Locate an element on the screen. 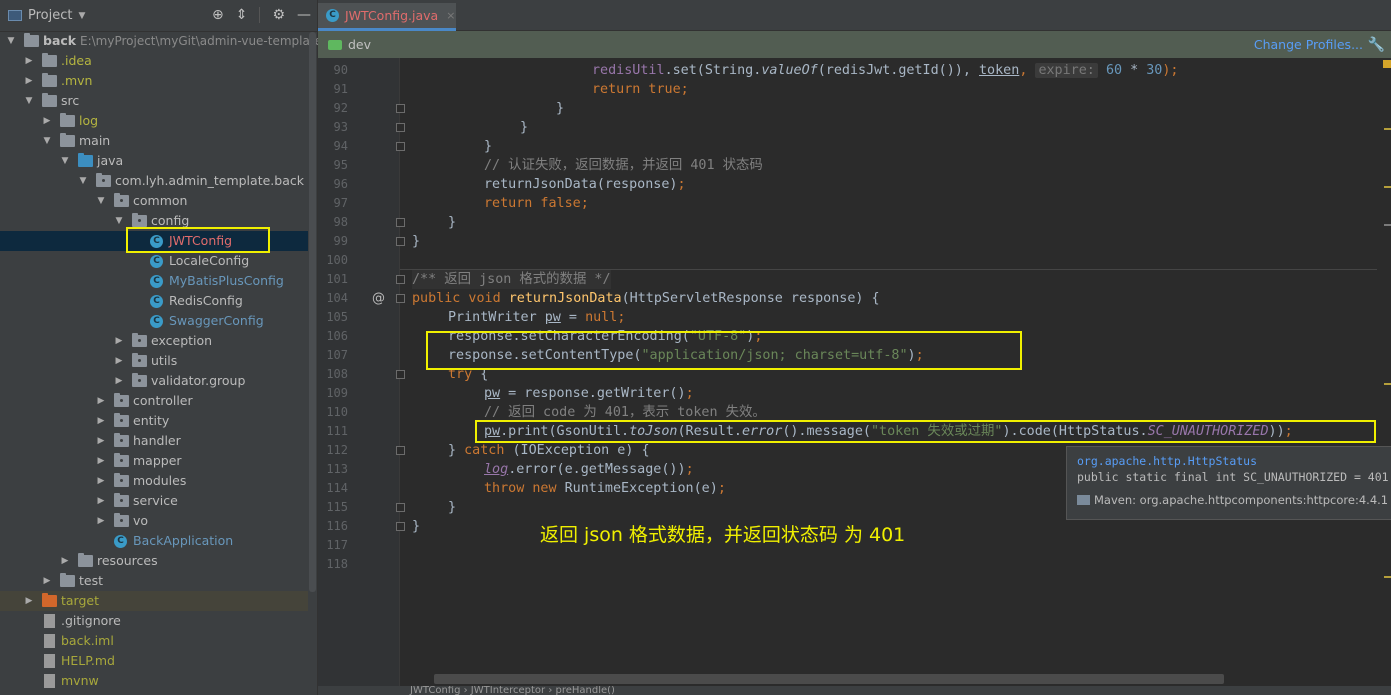 Image resolution: width=1391 pixels, height=695 pixels. tree-item: ▼ java is located at coordinates (154, 161).